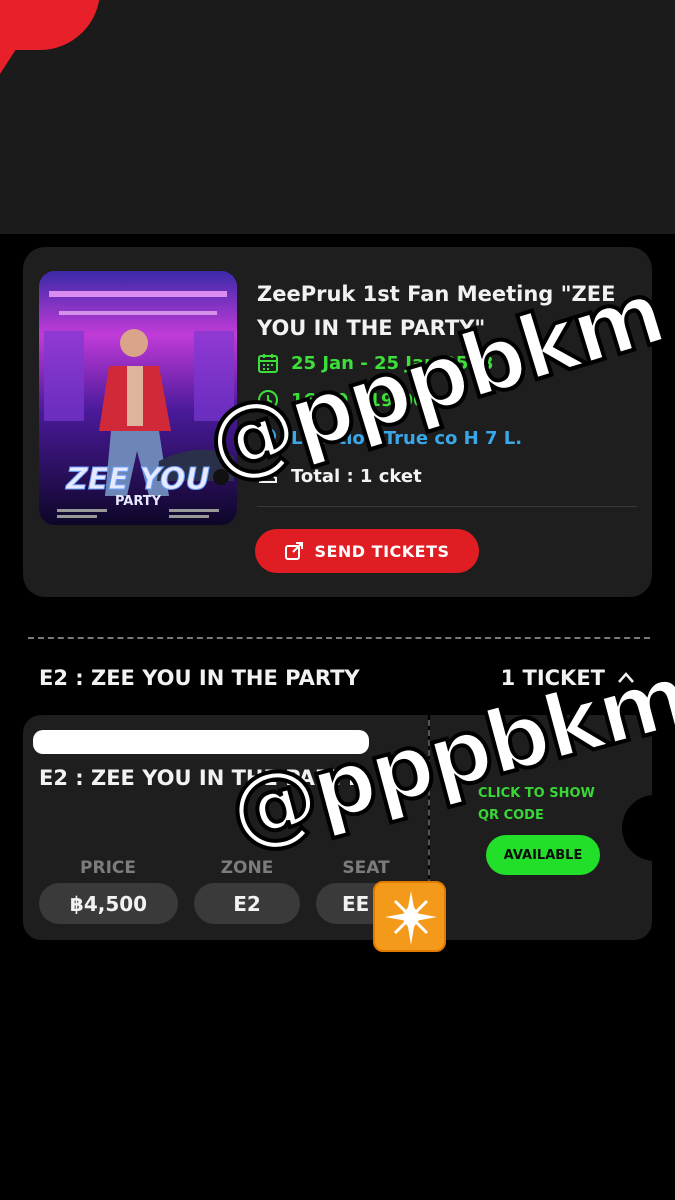 The height and width of the screenshot is (1200, 675). I want to click on section-divider, so click(339, 638).